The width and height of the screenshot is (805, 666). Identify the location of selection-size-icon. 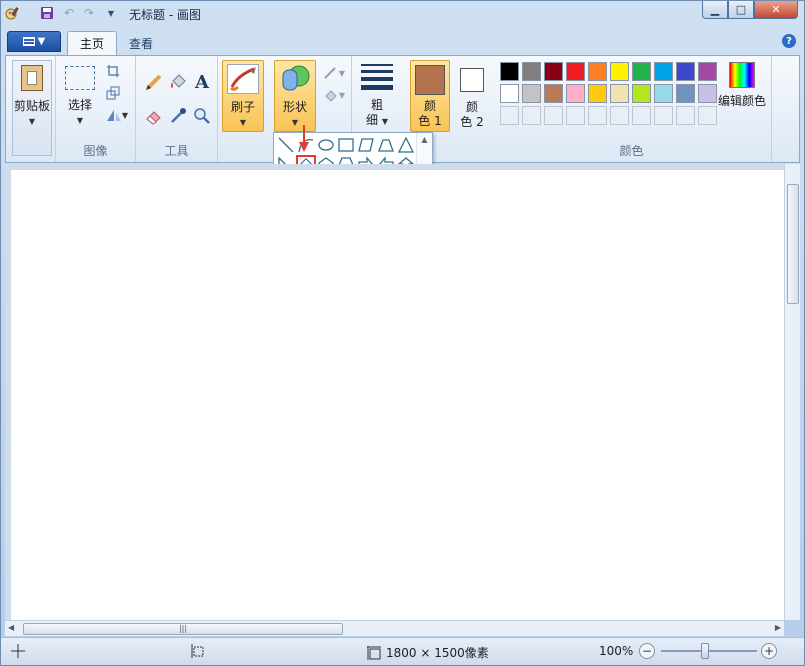
(198, 651).